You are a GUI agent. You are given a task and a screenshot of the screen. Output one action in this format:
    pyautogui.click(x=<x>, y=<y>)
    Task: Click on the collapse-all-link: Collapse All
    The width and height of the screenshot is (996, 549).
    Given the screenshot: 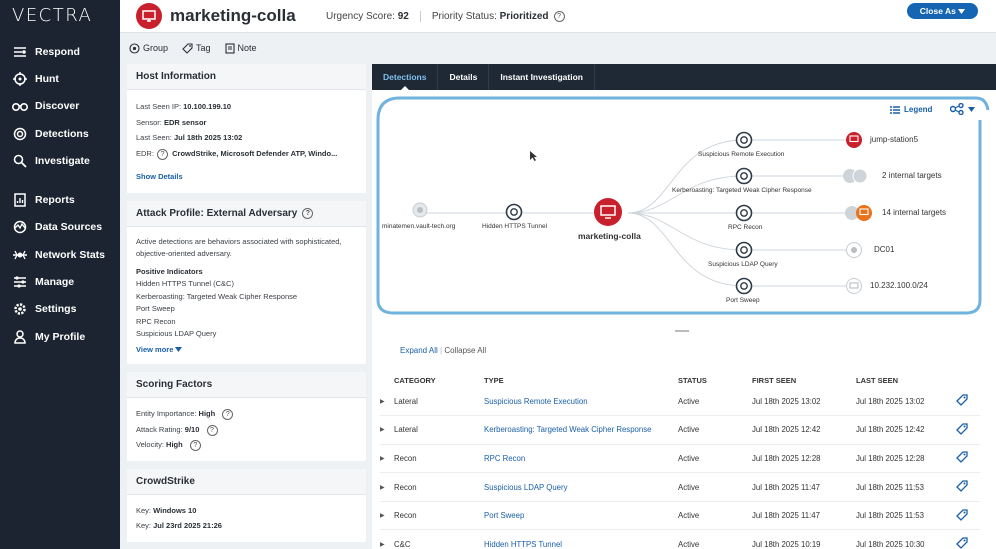 What is the action you would take?
    pyautogui.click(x=465, y=350)
    